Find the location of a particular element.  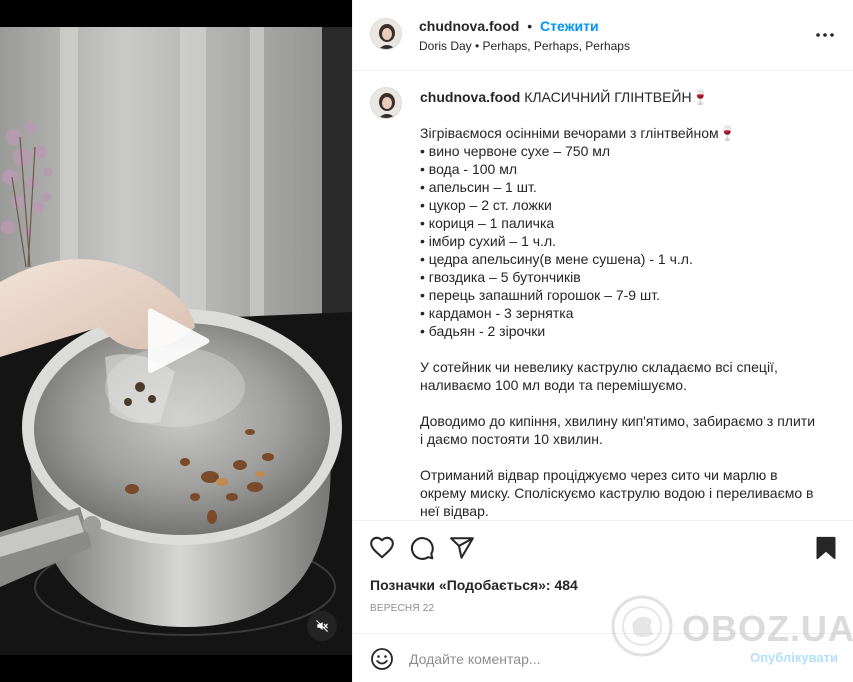

avatar is located at coordinates (386, 34).